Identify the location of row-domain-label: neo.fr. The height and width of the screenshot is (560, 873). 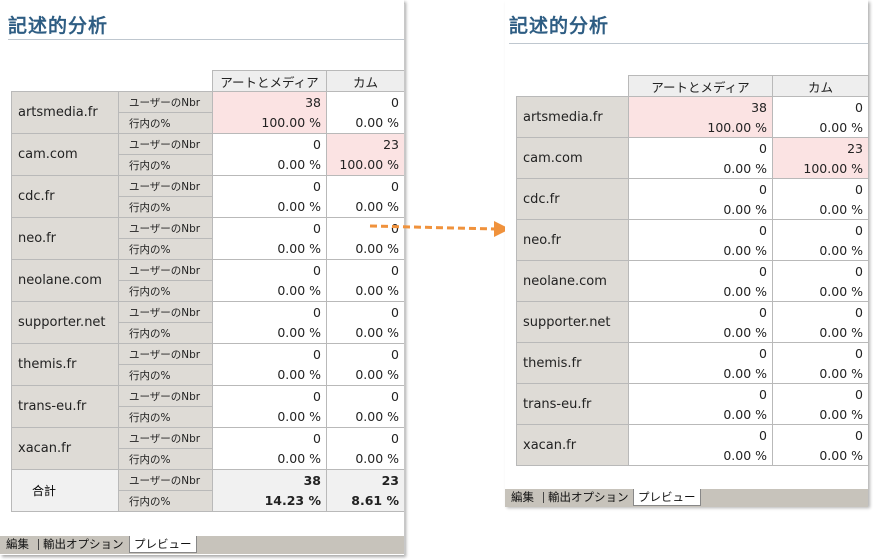
(572, 240).